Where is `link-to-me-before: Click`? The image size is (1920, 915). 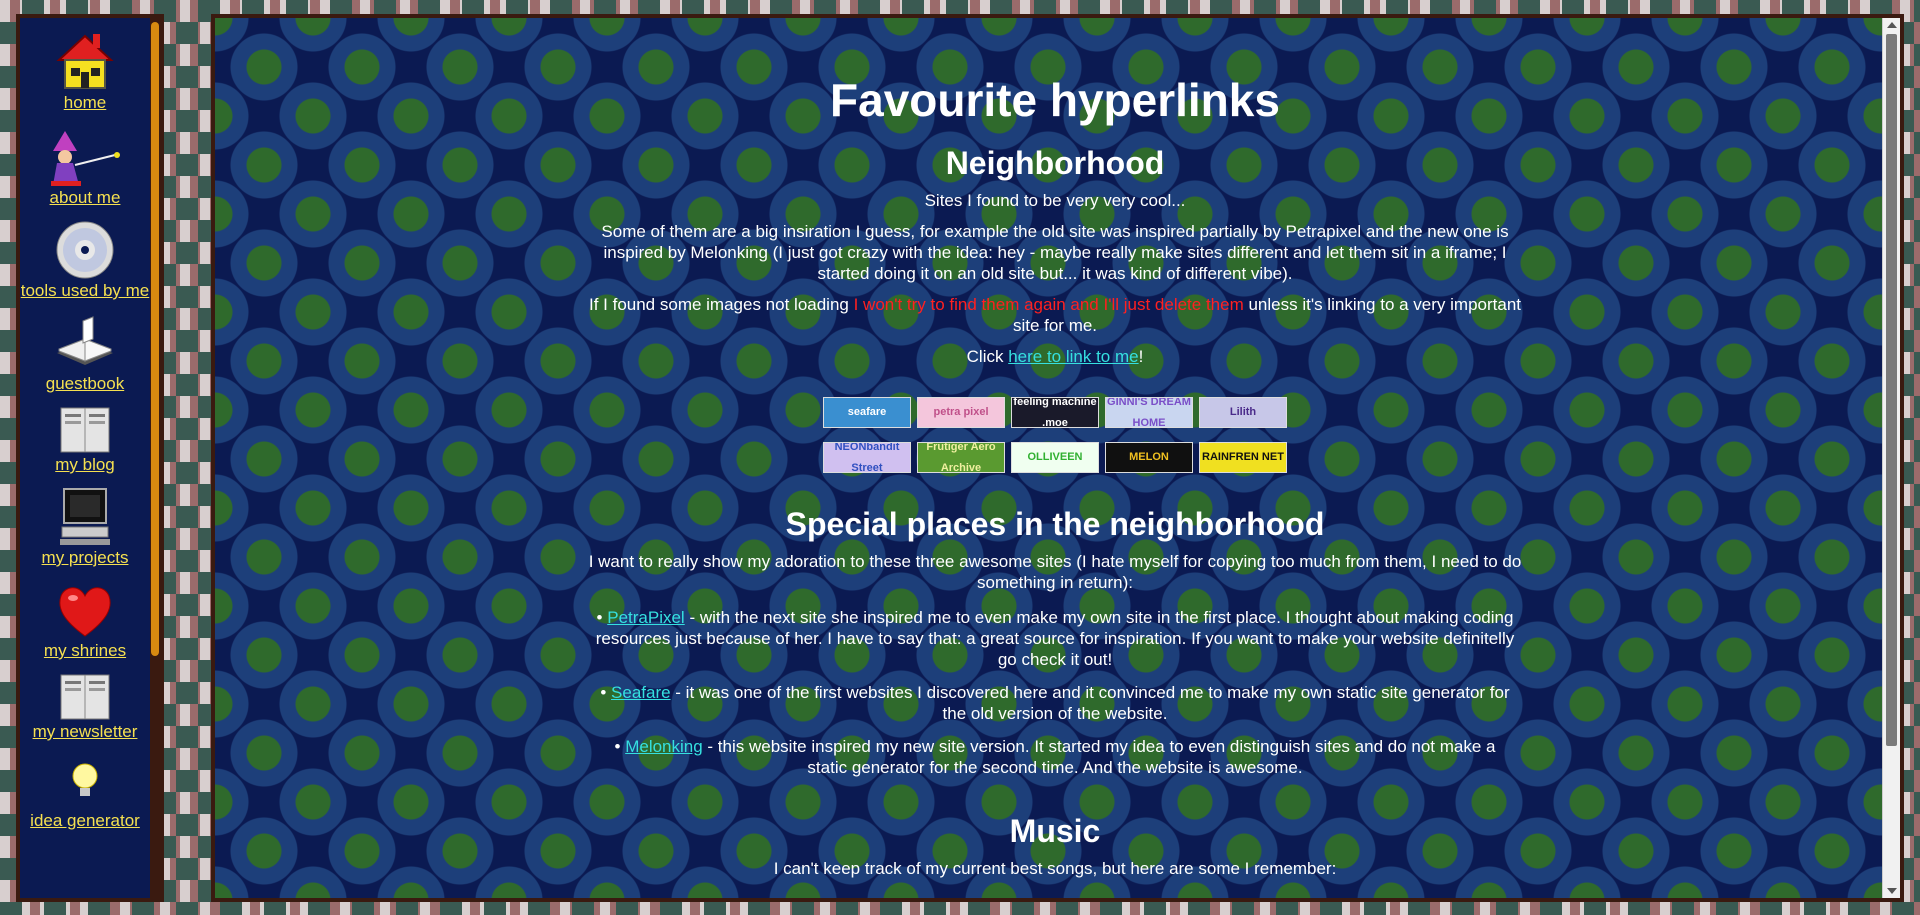 link-to-me-before: Click is located at coordinates (987, 356).